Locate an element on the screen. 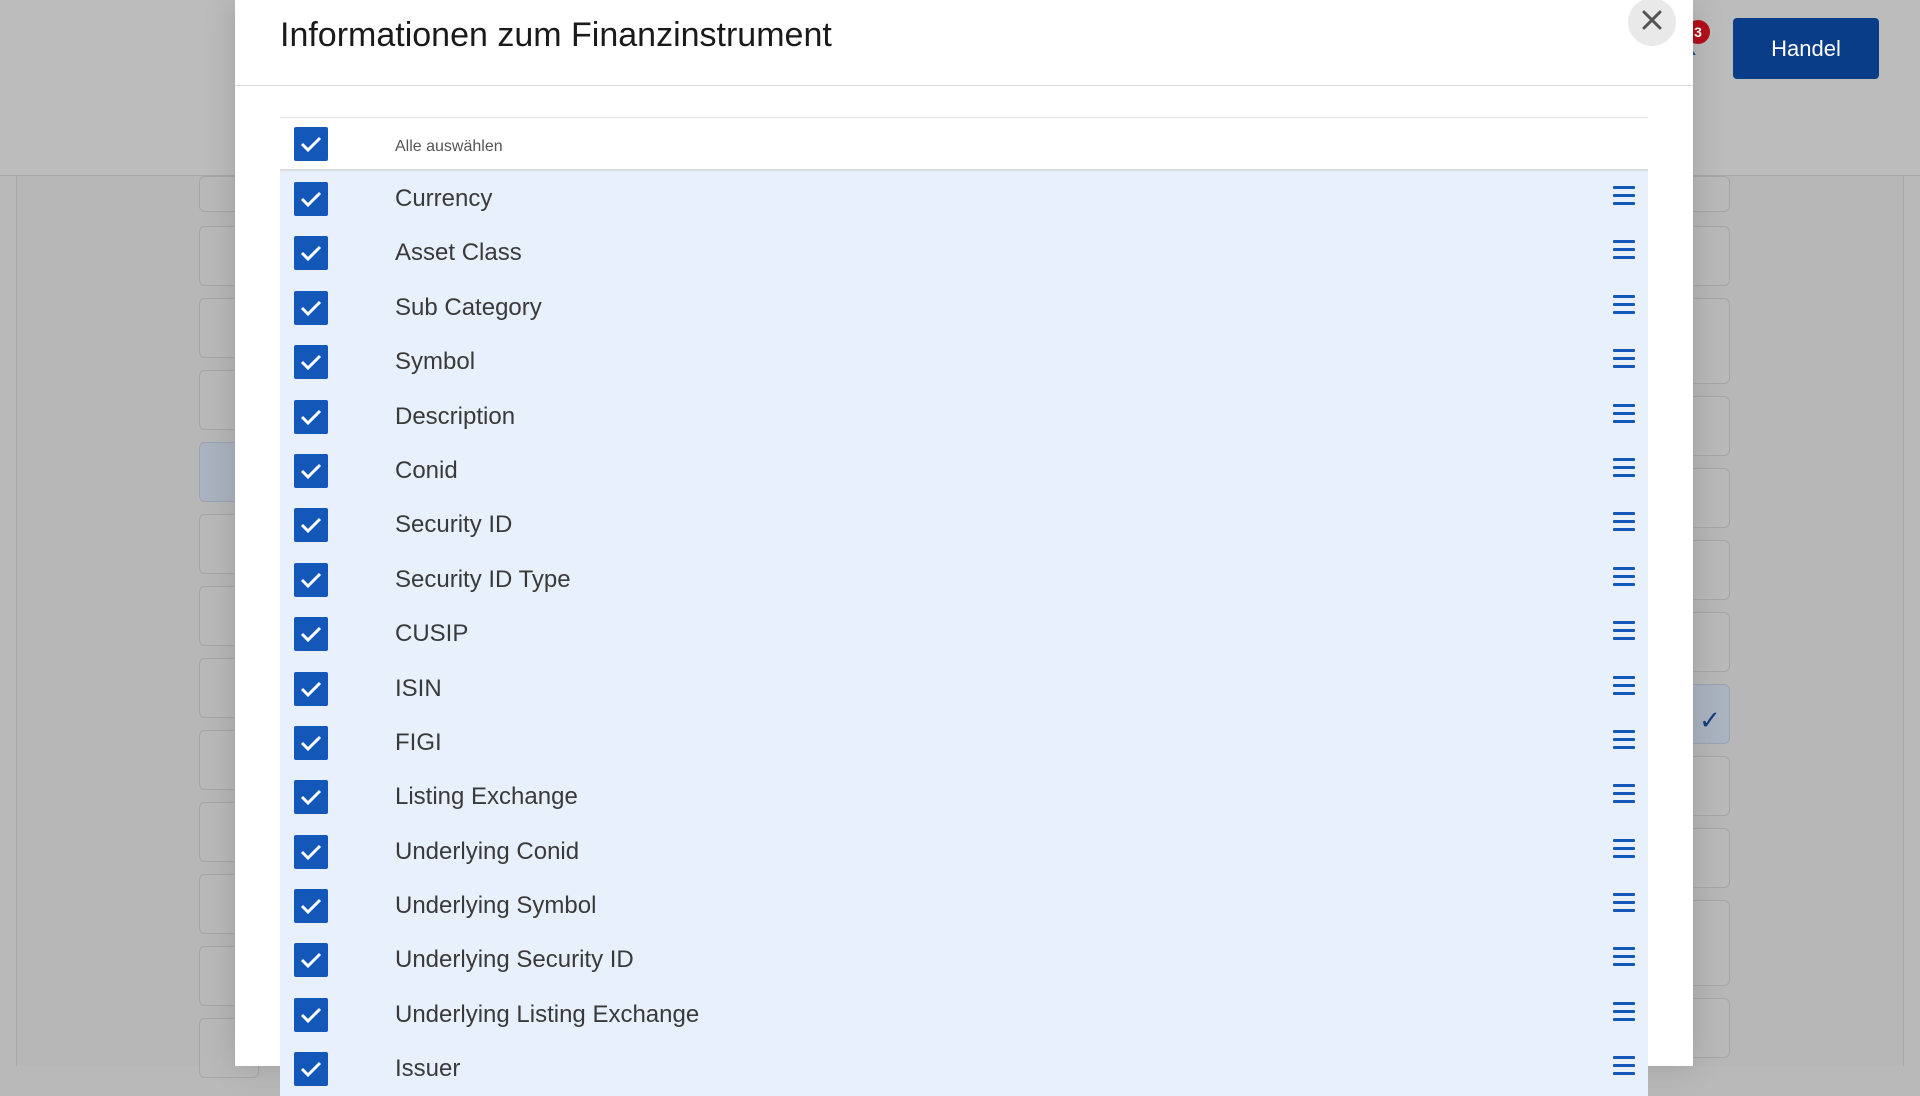  close-icon is located at coordinates (1652, 22).